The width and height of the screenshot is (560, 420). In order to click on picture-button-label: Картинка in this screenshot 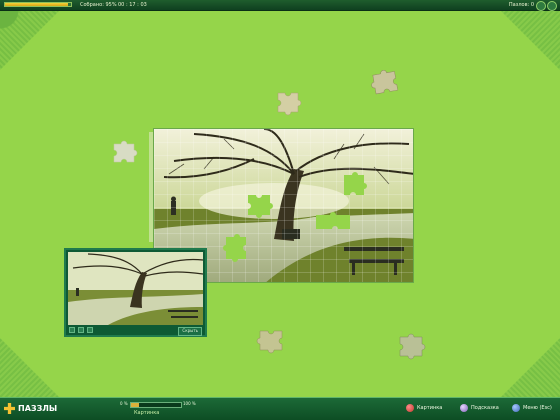, I will do `click(430, 408)`.